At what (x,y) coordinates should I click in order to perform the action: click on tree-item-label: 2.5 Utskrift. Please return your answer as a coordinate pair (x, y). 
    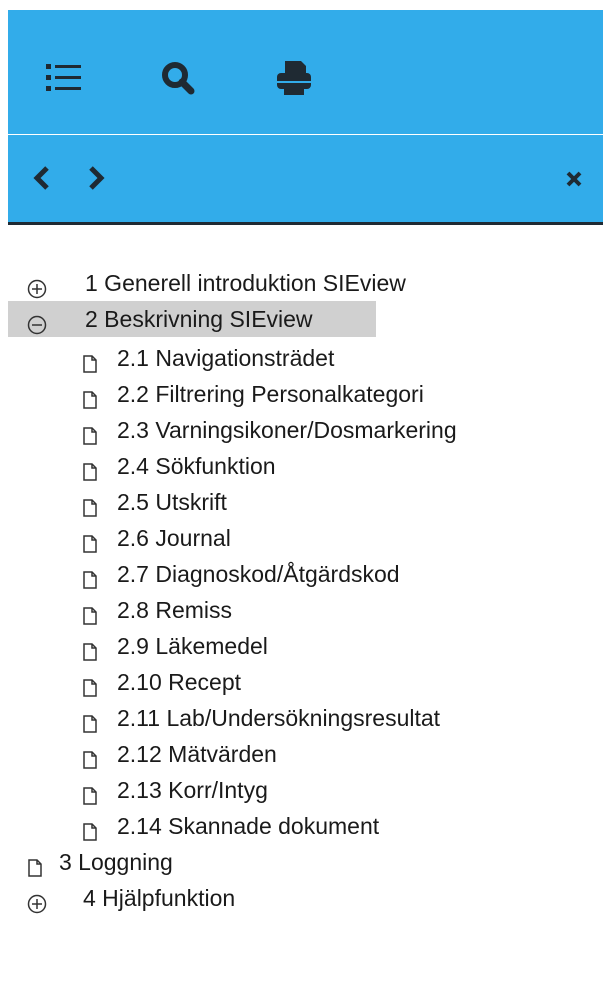
    Looking at the image, I should click on (172, 502).